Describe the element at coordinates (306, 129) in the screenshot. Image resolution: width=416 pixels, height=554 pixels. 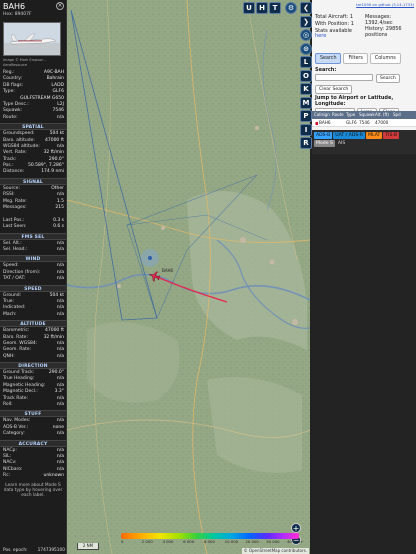
I see `toggle-i-button: I` at that location.